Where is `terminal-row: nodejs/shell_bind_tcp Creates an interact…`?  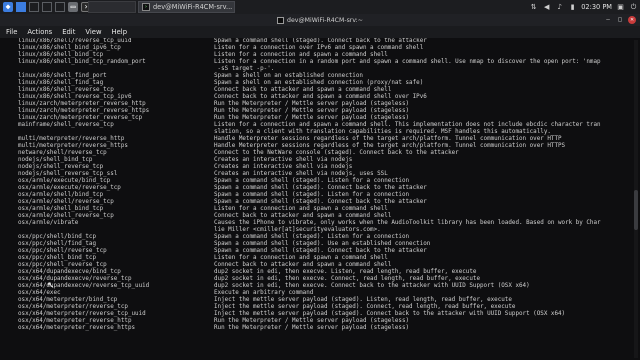
terminal-row: nodejs/shell_bind_tcp Creates an interact… is located at coordinates (329, 160).